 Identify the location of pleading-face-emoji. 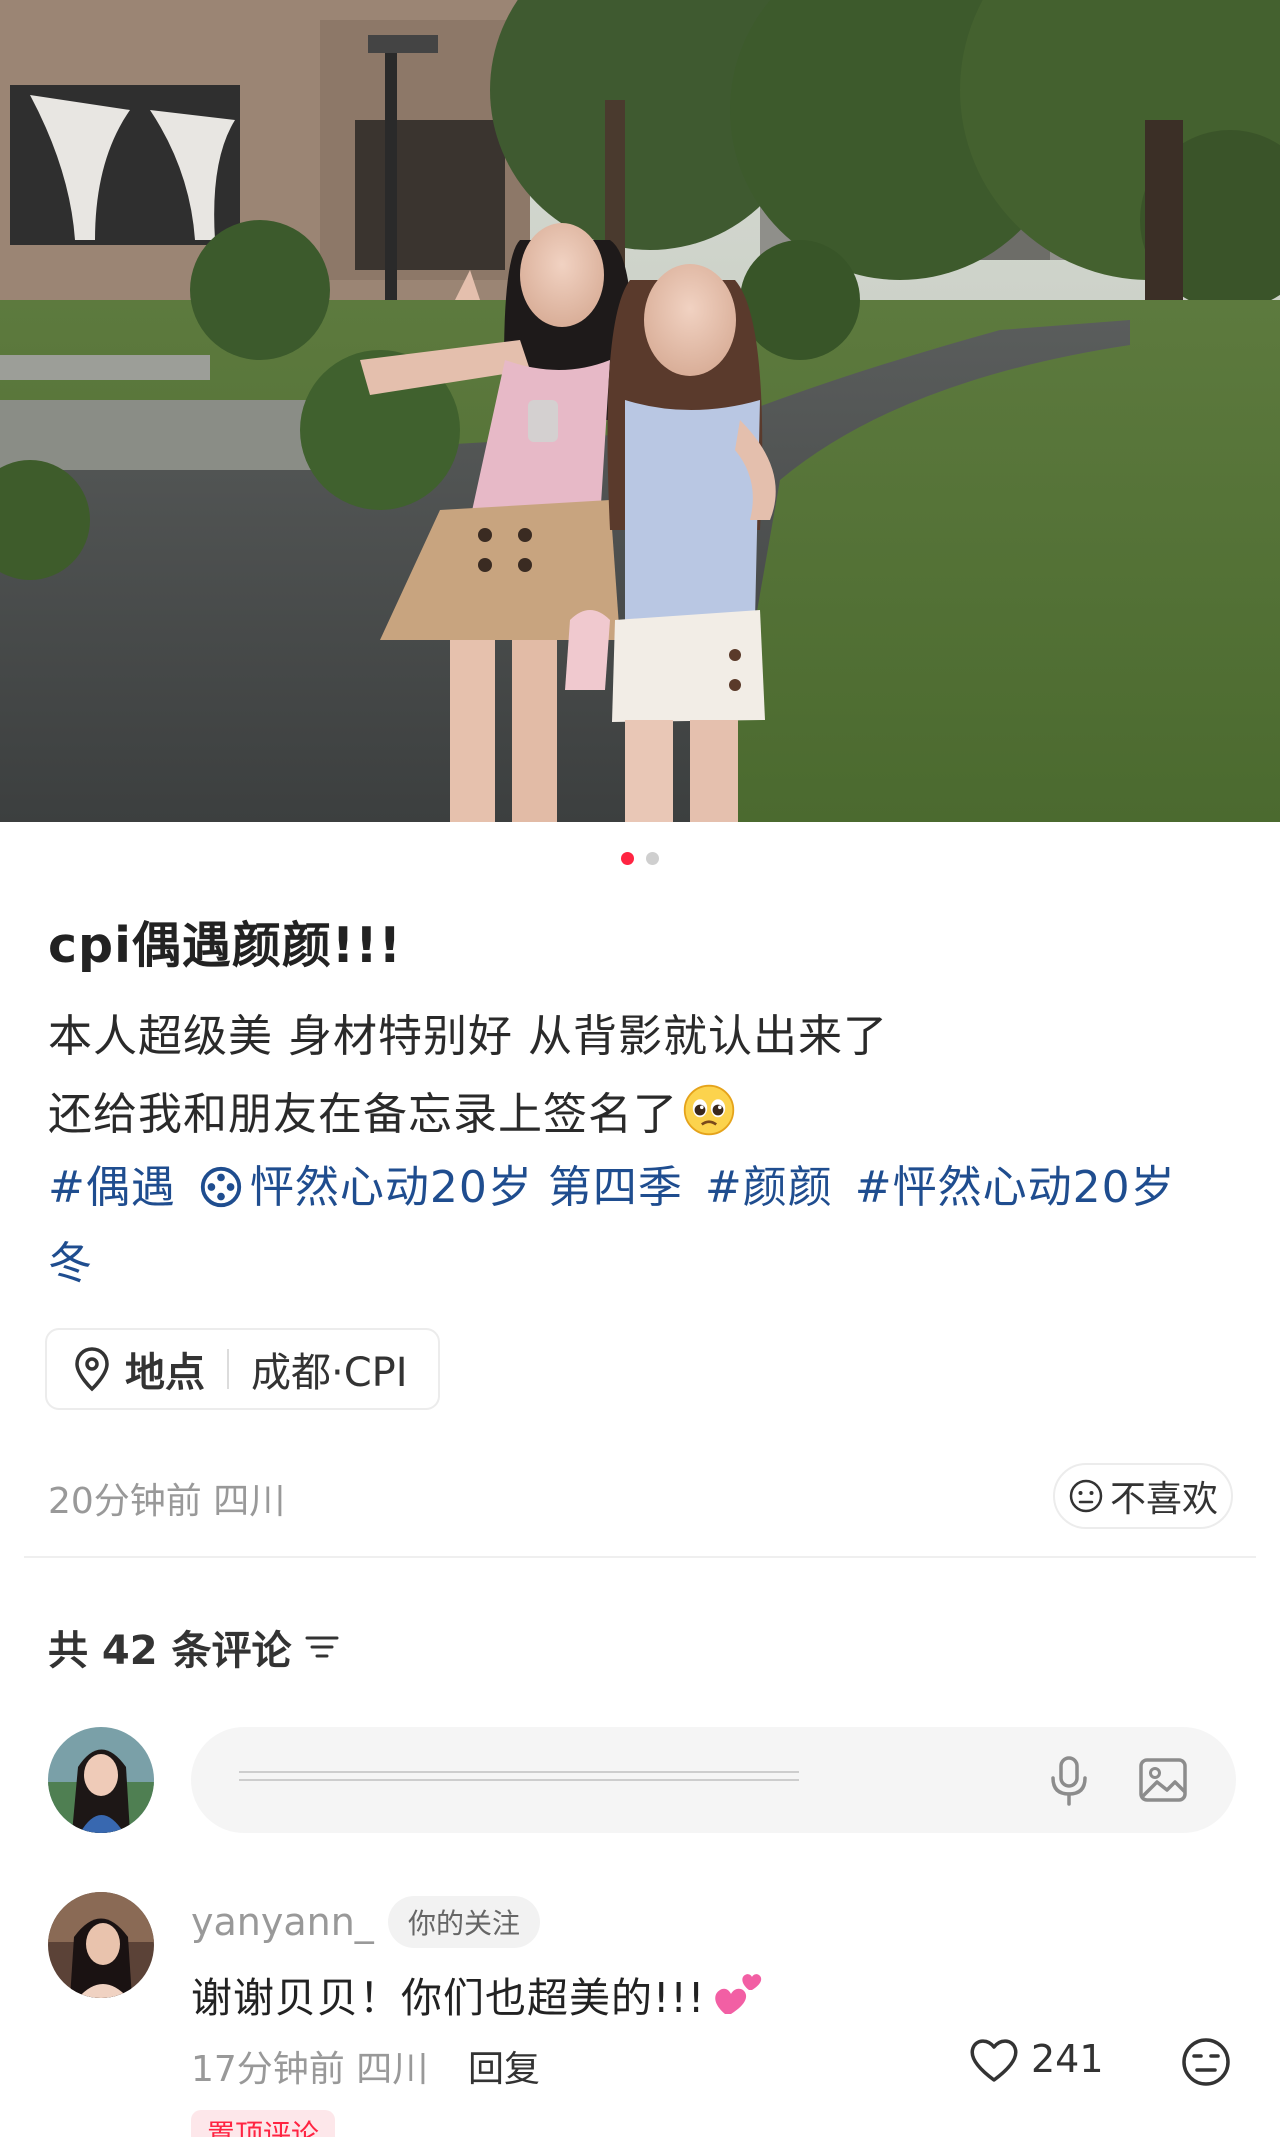
(709, 1110).